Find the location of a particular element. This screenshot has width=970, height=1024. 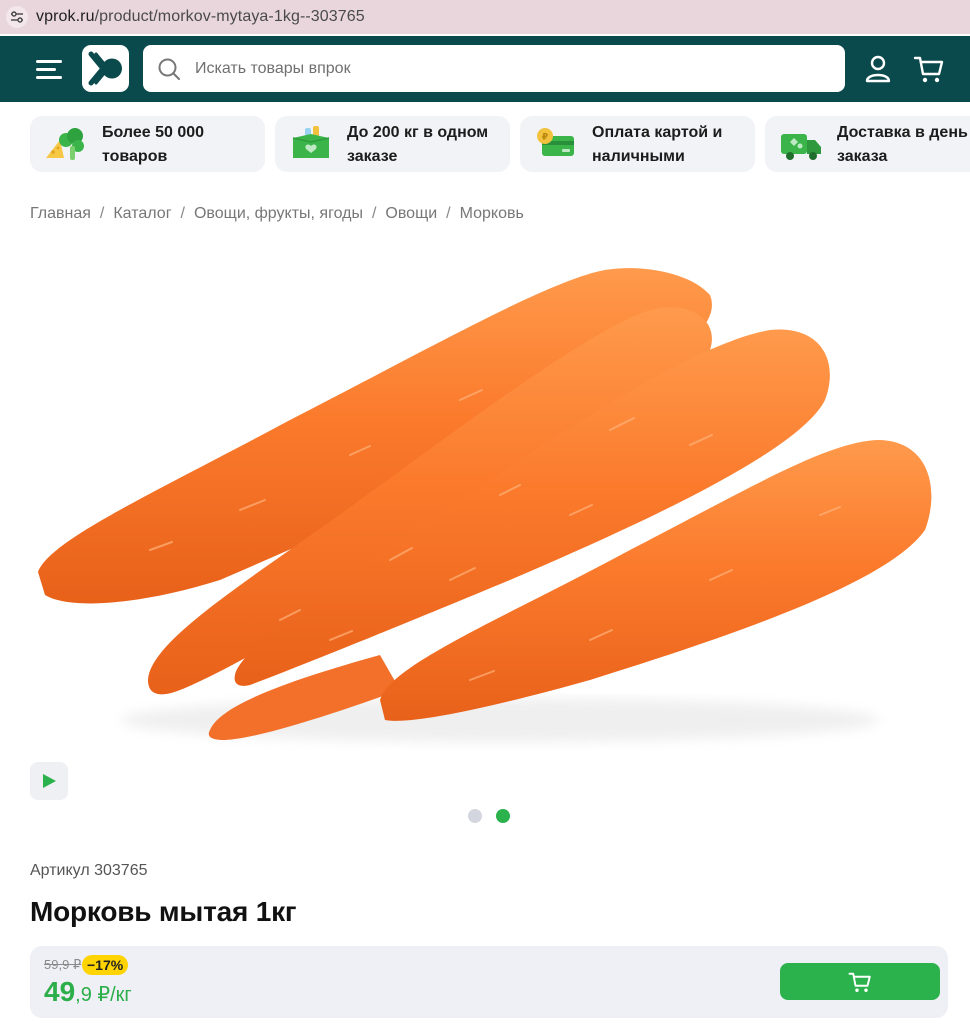

price-integer: 49 is located at coordinates (60, 991).